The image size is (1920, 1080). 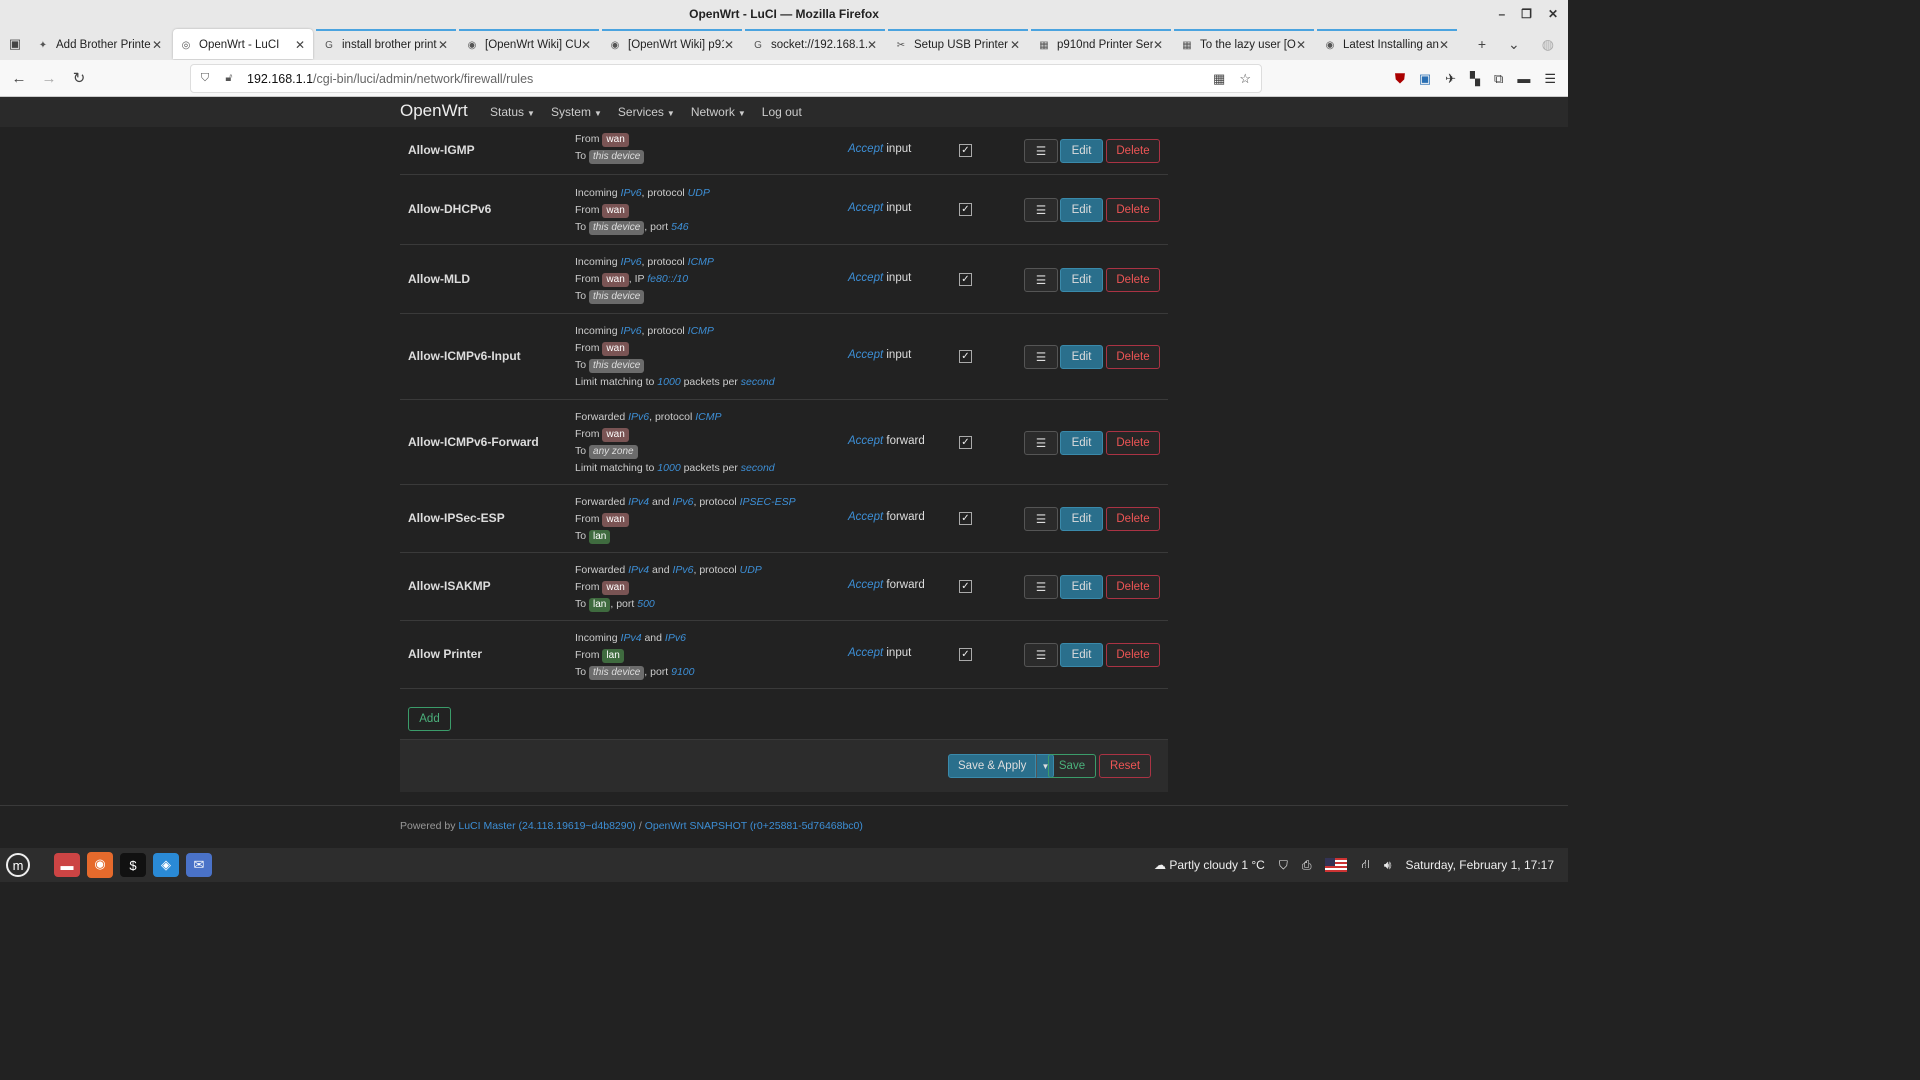 What do you see at coordinates (1425, 79) in the screenshot?
I see `extension-icon: ▣` at bounding box center [1425, 79].